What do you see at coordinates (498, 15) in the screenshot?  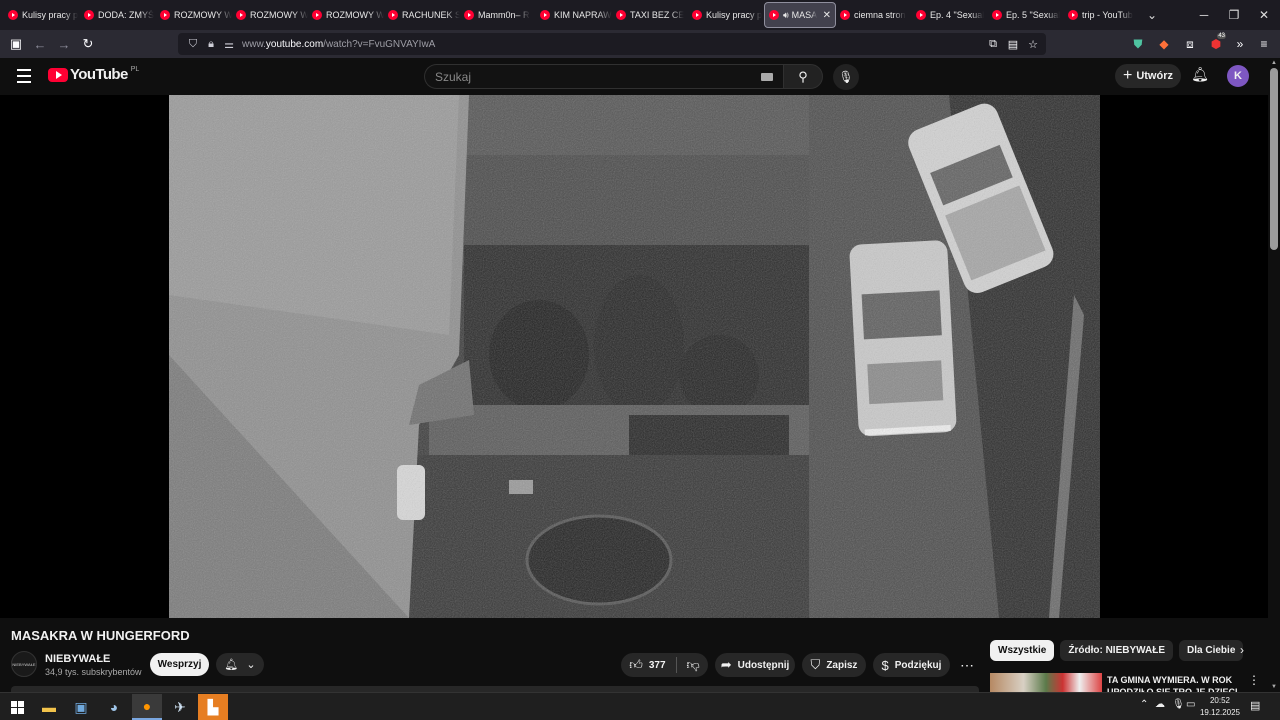 I see `browser-tab: Mamm0n– R` at bounding box center [498, 15].